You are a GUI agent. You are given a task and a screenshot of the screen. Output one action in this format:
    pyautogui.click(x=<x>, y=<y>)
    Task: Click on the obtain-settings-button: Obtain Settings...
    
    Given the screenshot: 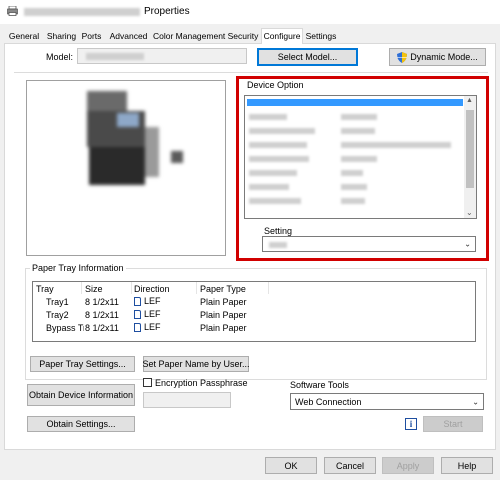 What is the action you would take?
    pyautogui.click(x=81, y=424)
    